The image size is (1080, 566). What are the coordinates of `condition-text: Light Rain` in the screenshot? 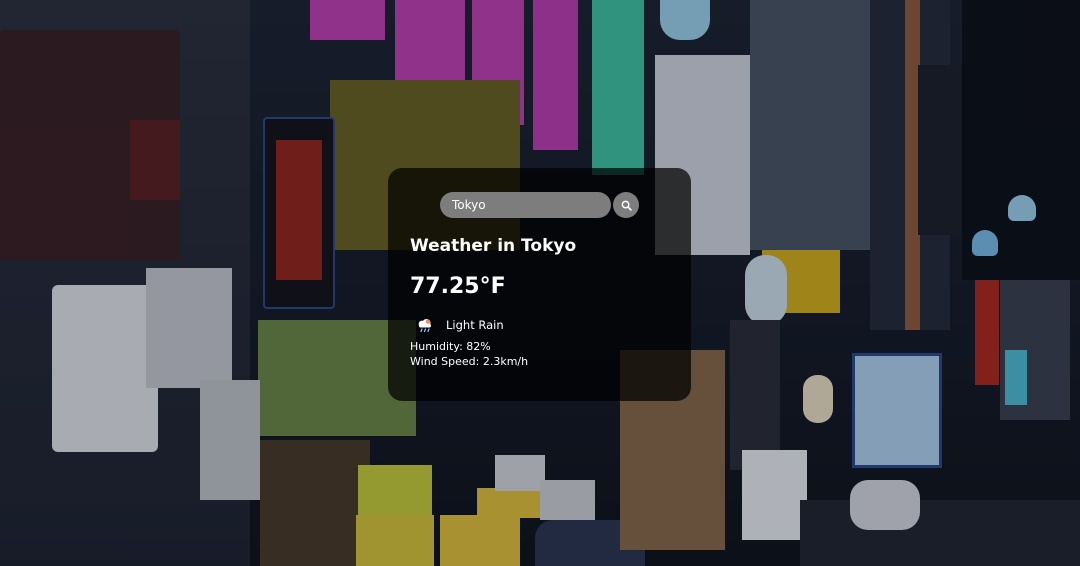 It's located at (475, 325).